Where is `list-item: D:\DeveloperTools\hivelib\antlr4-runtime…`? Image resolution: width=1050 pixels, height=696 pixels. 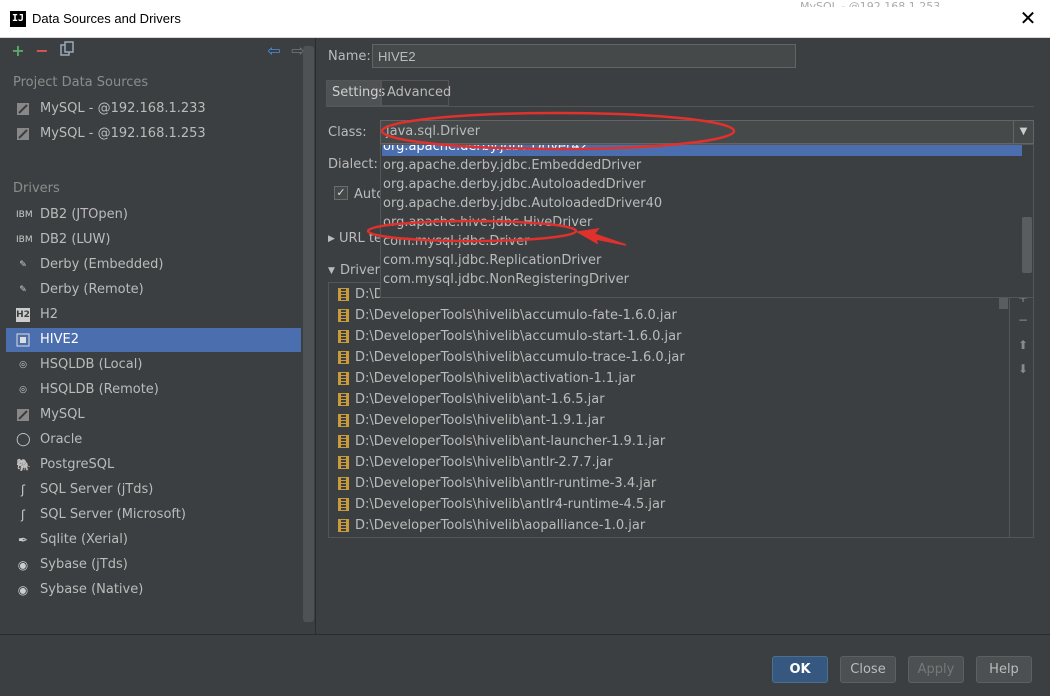
list-item: D:\DeveloperTools\hivelib\antlr4-runtime… is located at coordinates (664, 504).